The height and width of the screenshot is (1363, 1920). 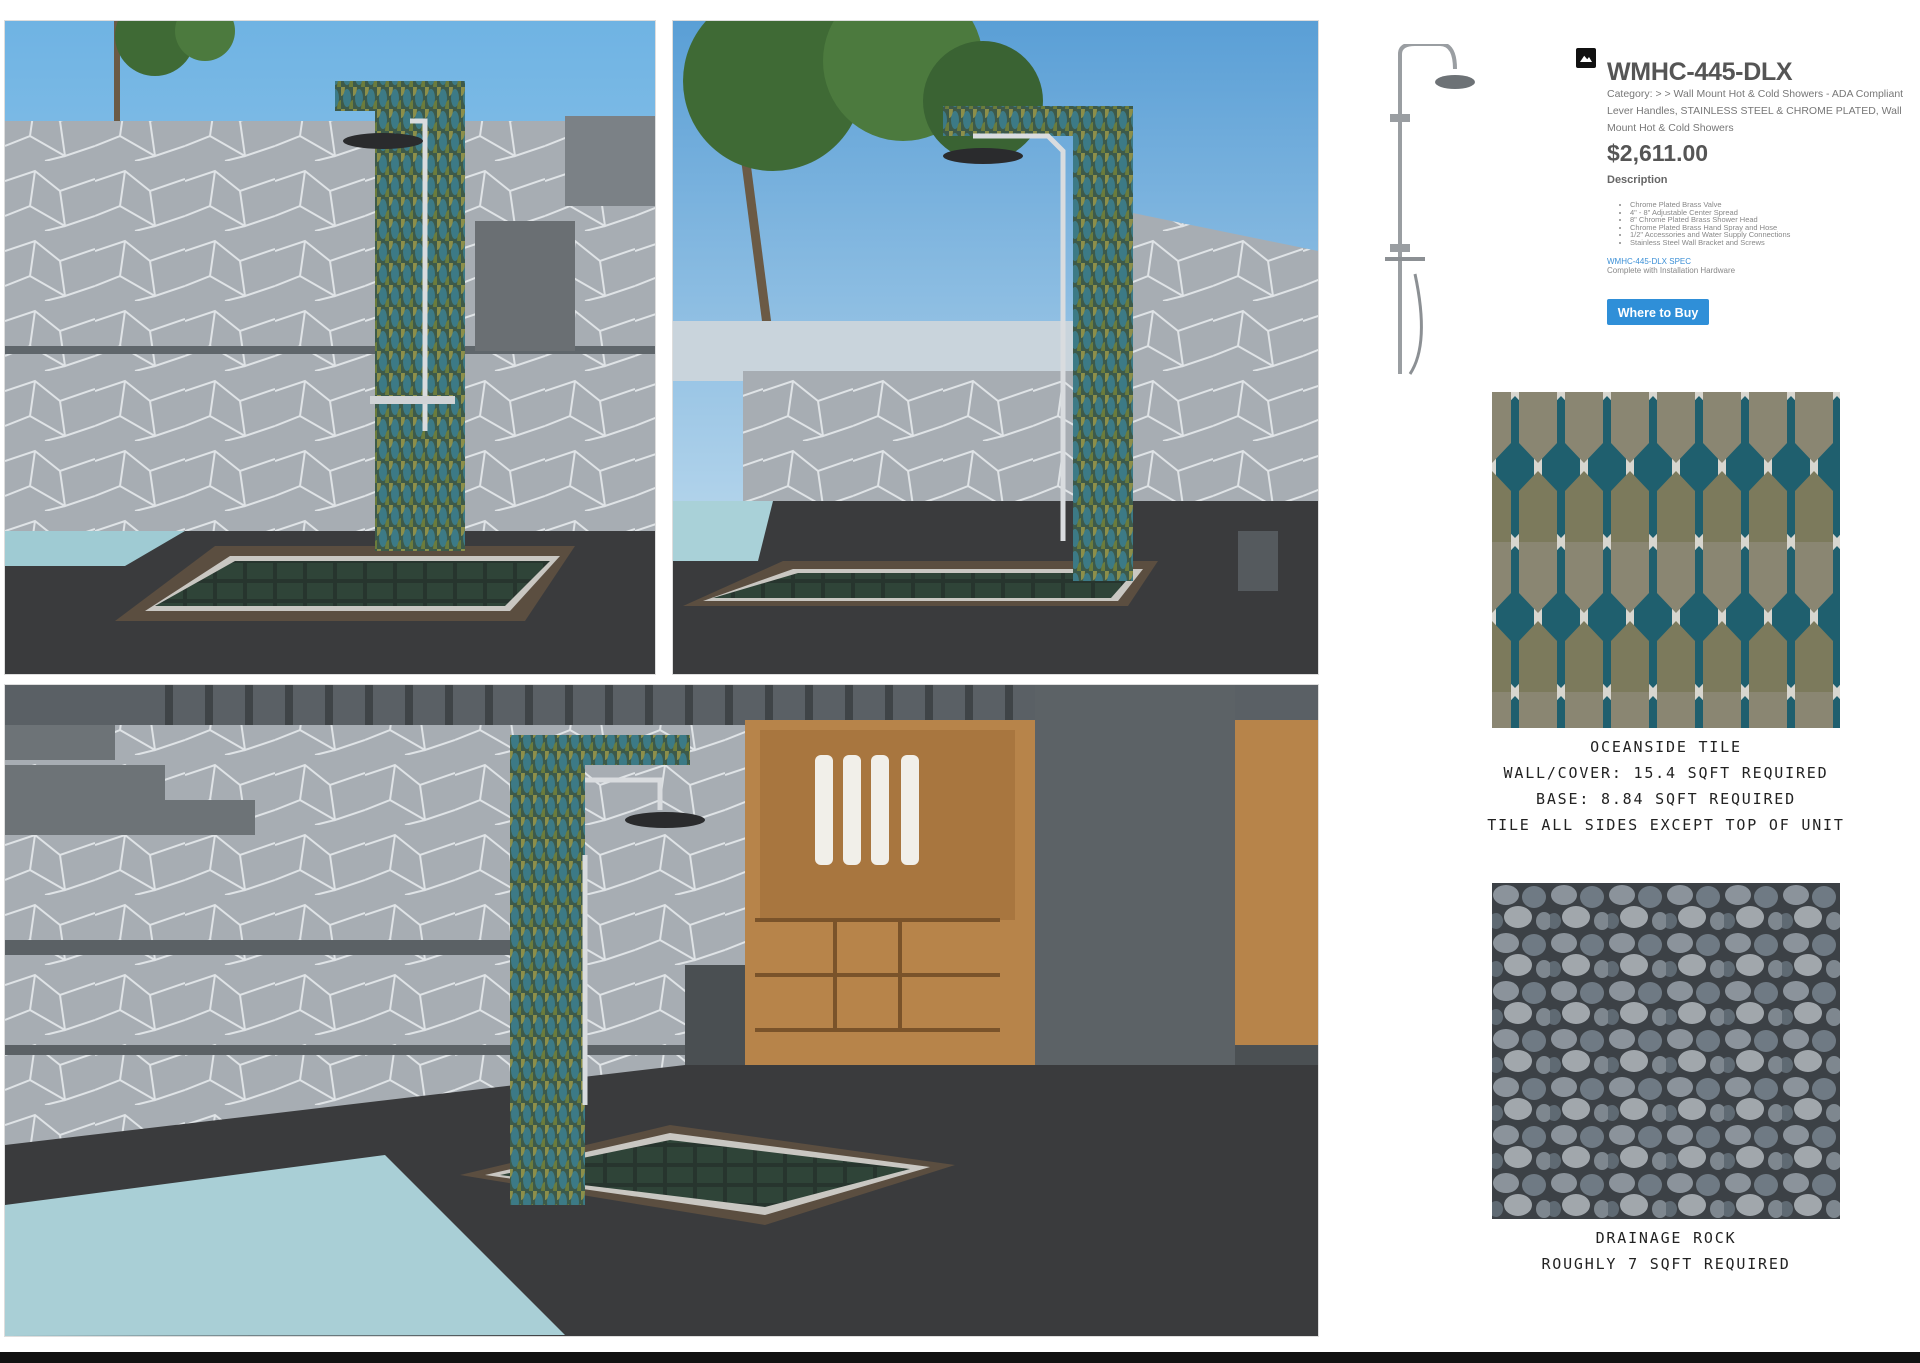 I want to click on description-item: Stainless Steel Wall Bracket and Screws, so click(x=1710, y=243).